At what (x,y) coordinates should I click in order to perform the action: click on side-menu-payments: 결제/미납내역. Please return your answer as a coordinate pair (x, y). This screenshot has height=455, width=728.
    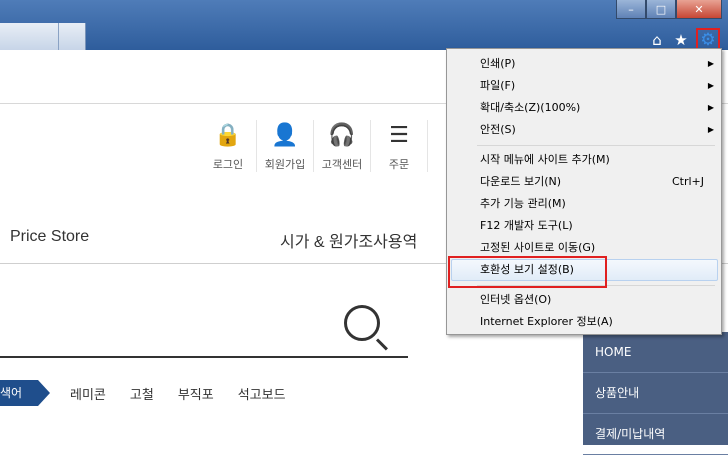
    Looking at the image, I should click on (655, 434).